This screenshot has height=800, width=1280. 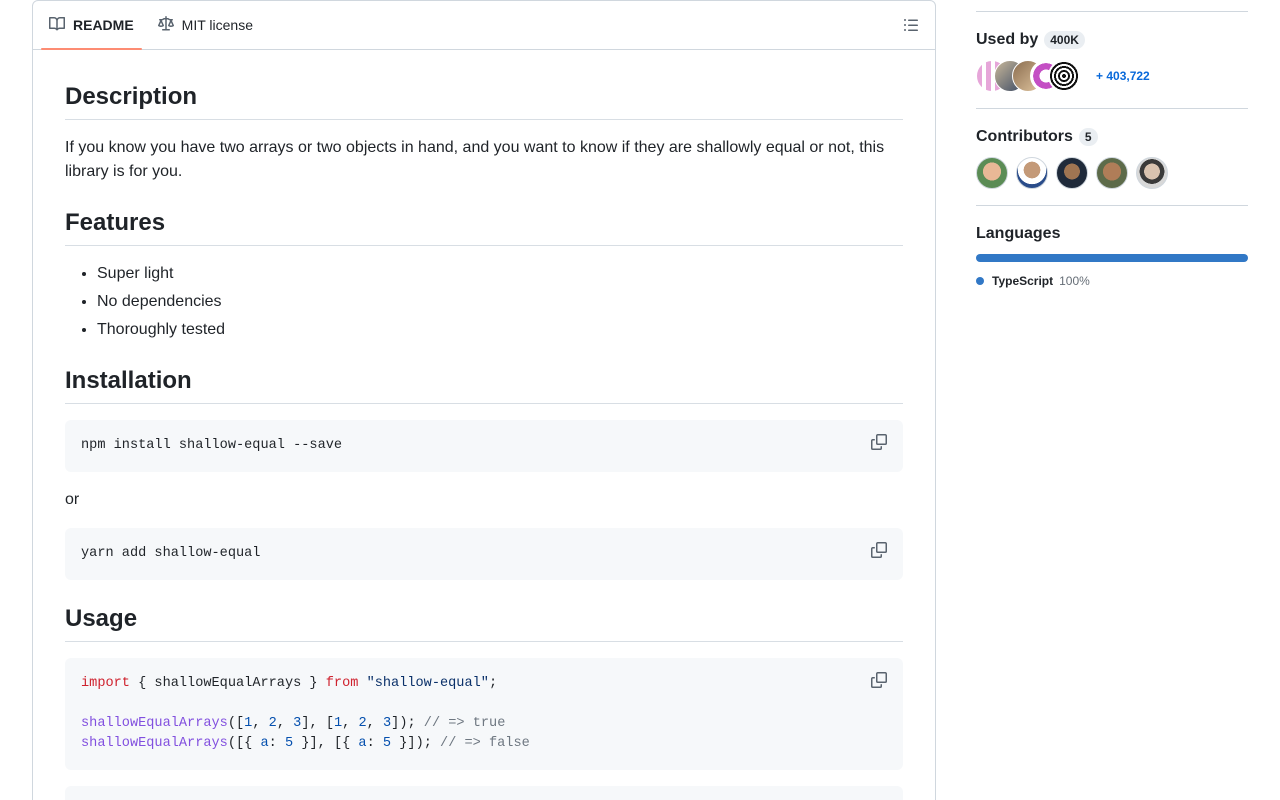 What do you see at coordinates (105, 683) in the screenshot?
I see `code-keyword: import` at bounding box center [105, 683].